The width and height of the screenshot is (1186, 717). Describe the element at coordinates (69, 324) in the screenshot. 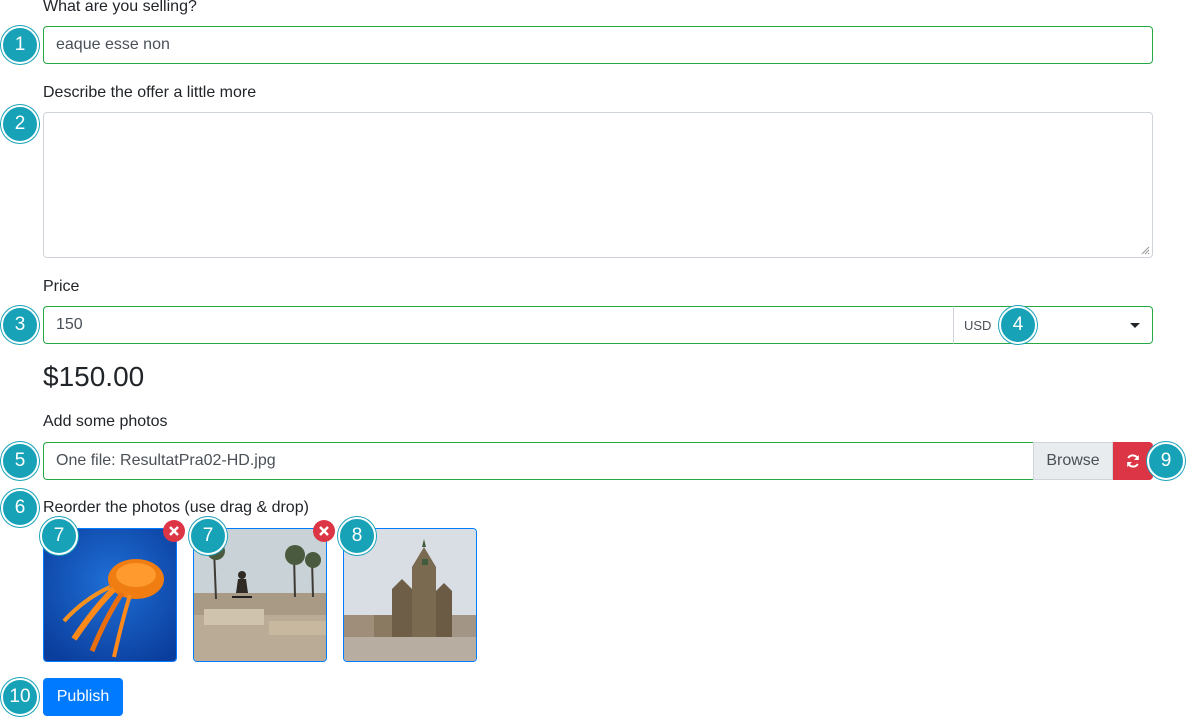

I see `price-input-value: 150` at that location.